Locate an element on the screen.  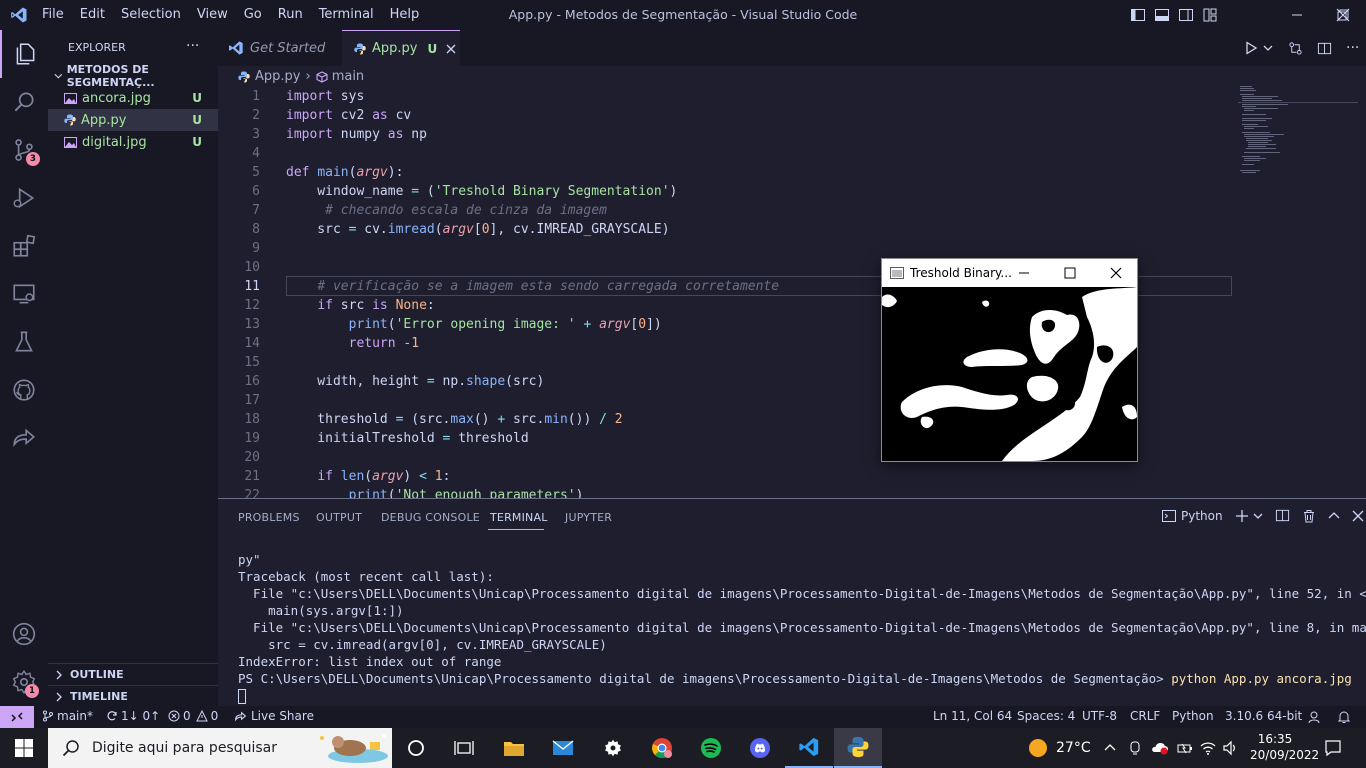
tab-app-py: App.py U is located at coordinates (401, 48).